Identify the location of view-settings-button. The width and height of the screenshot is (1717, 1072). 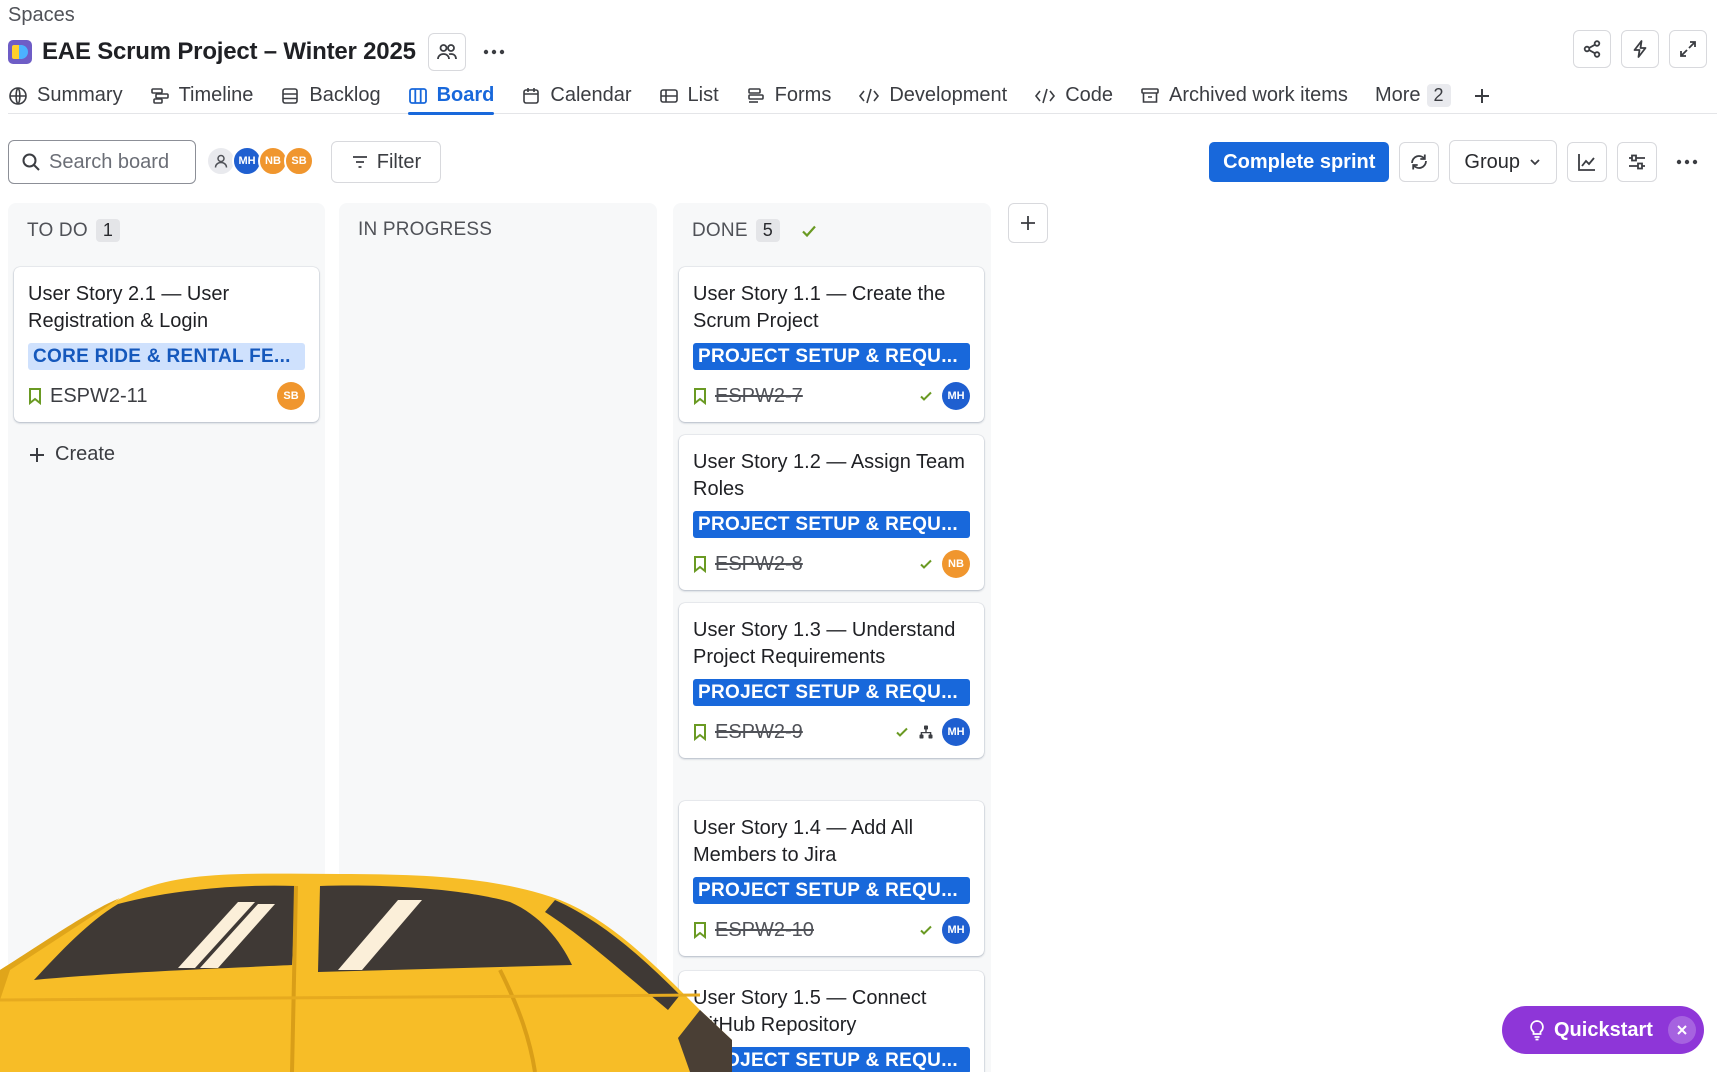
(1637, 162).